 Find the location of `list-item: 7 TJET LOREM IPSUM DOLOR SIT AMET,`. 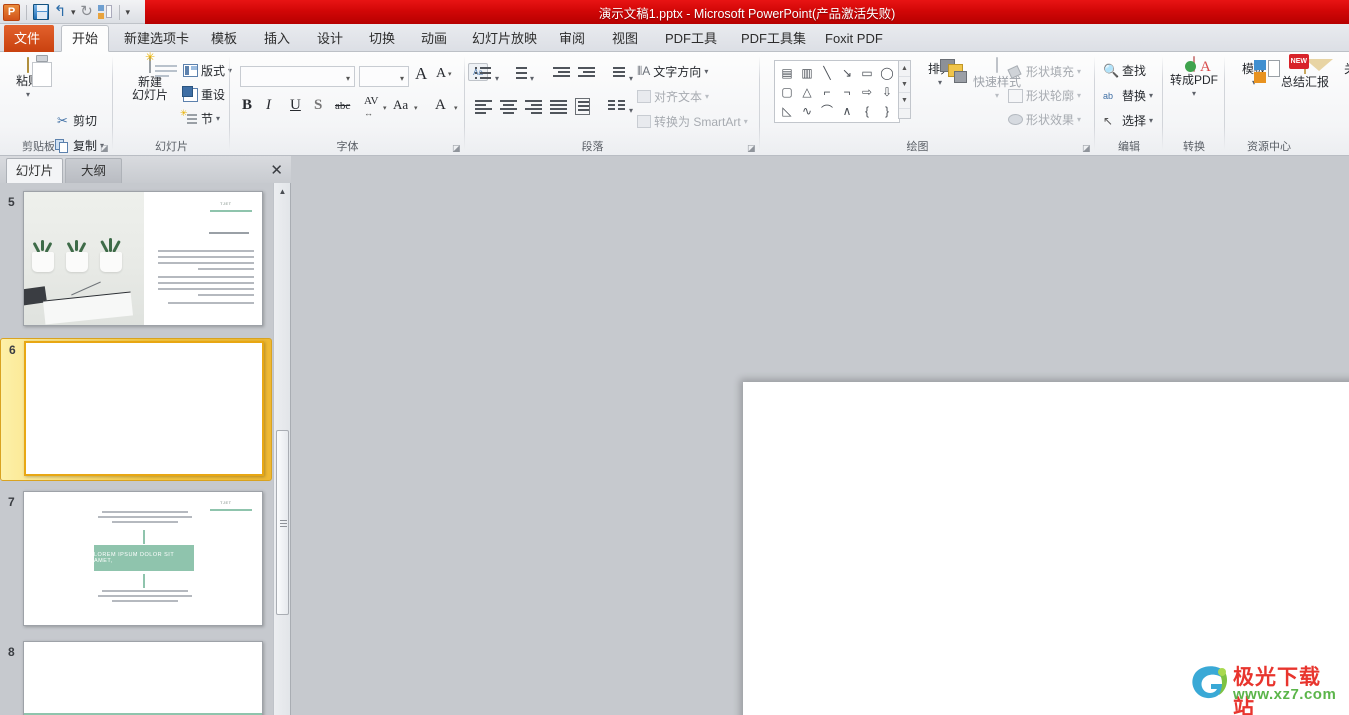

list-item: 7 TJET LOREM IPSUM DOLOR SIT AMET, is located at coordinates (136, 560).